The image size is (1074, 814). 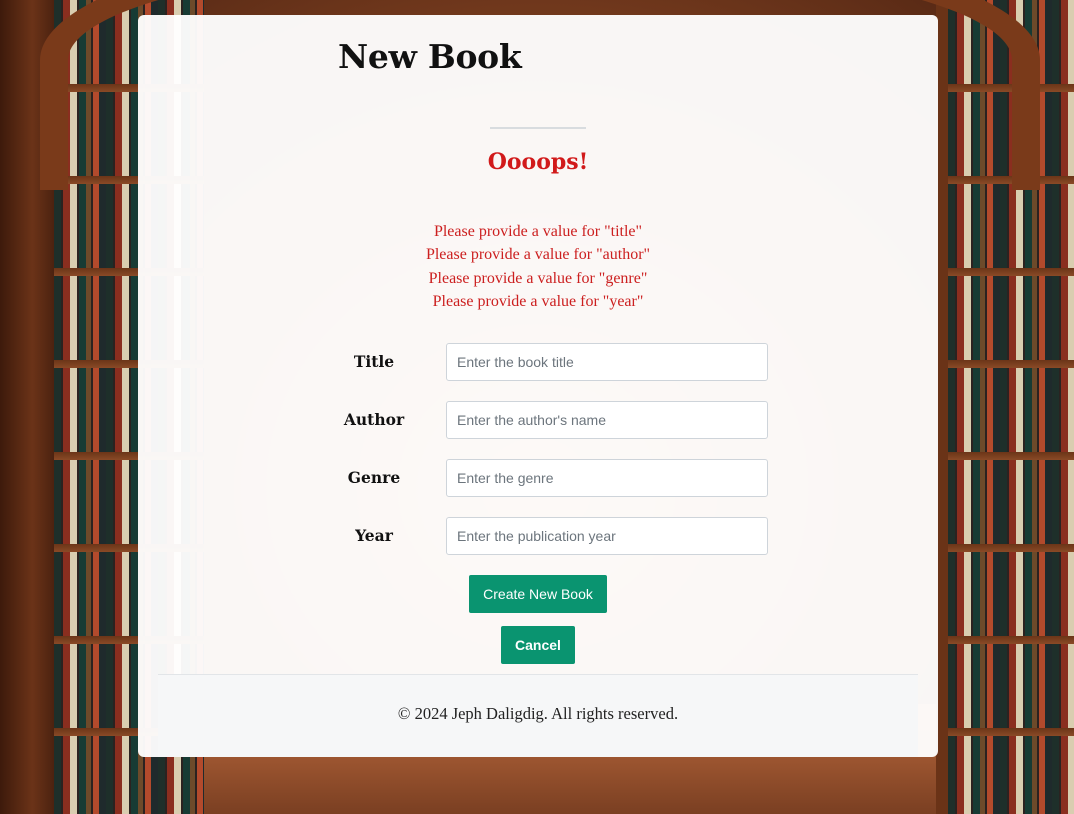 I want to click on title-divider, so click(x=538, y=128).